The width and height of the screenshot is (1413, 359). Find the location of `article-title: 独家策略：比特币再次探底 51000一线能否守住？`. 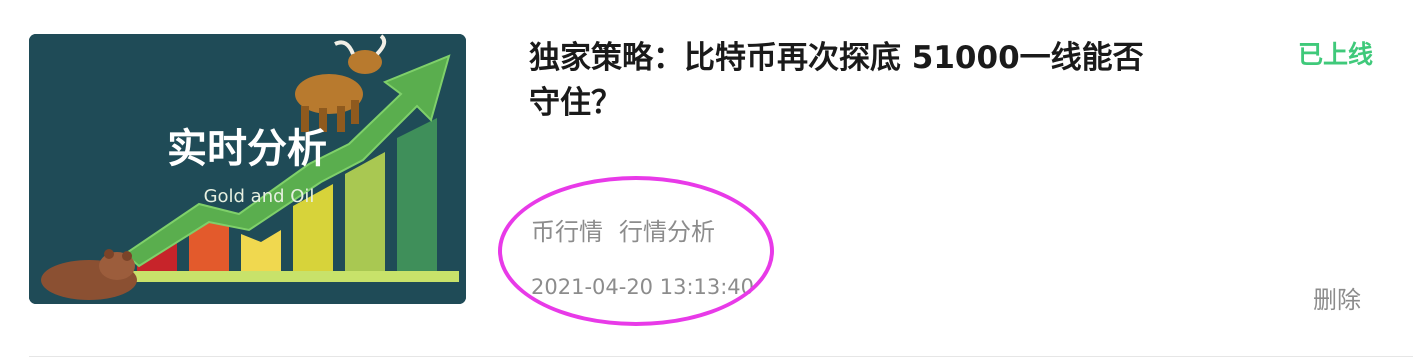

article-title: 独家策略：比特币再次探底 51000一线能否守住？ is located at coordinates (849, 81).